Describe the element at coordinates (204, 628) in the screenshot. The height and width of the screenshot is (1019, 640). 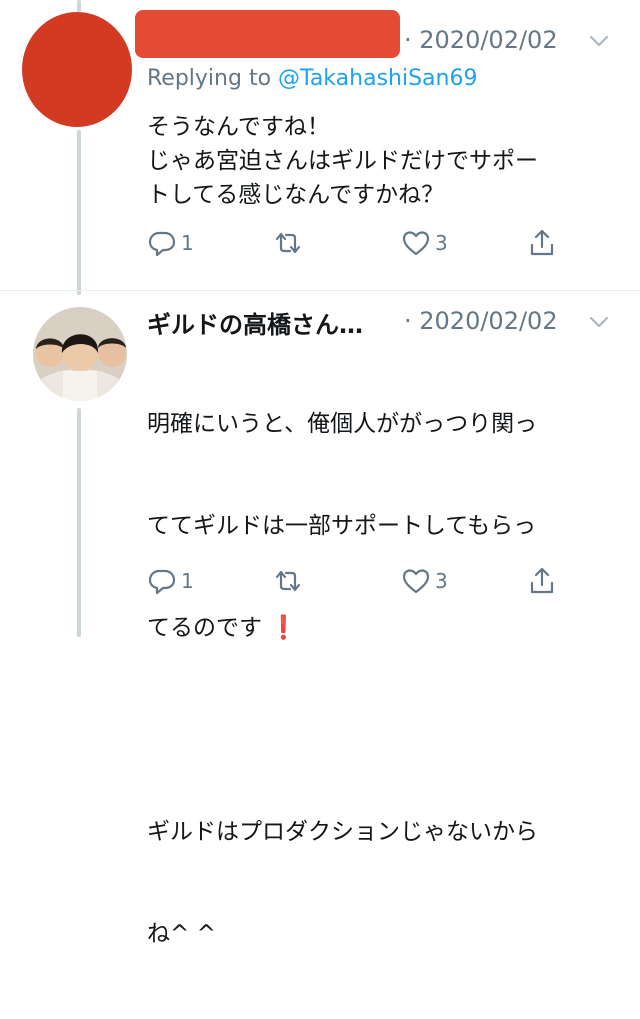
I see `tweet-text-fragment: てるのです` at that location.